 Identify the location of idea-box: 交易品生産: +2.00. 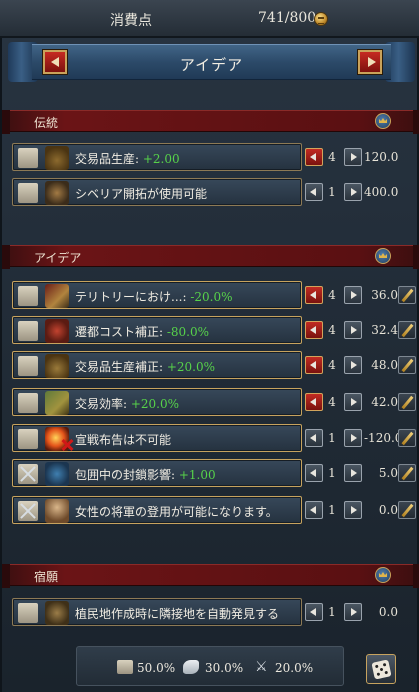
(157, 157).